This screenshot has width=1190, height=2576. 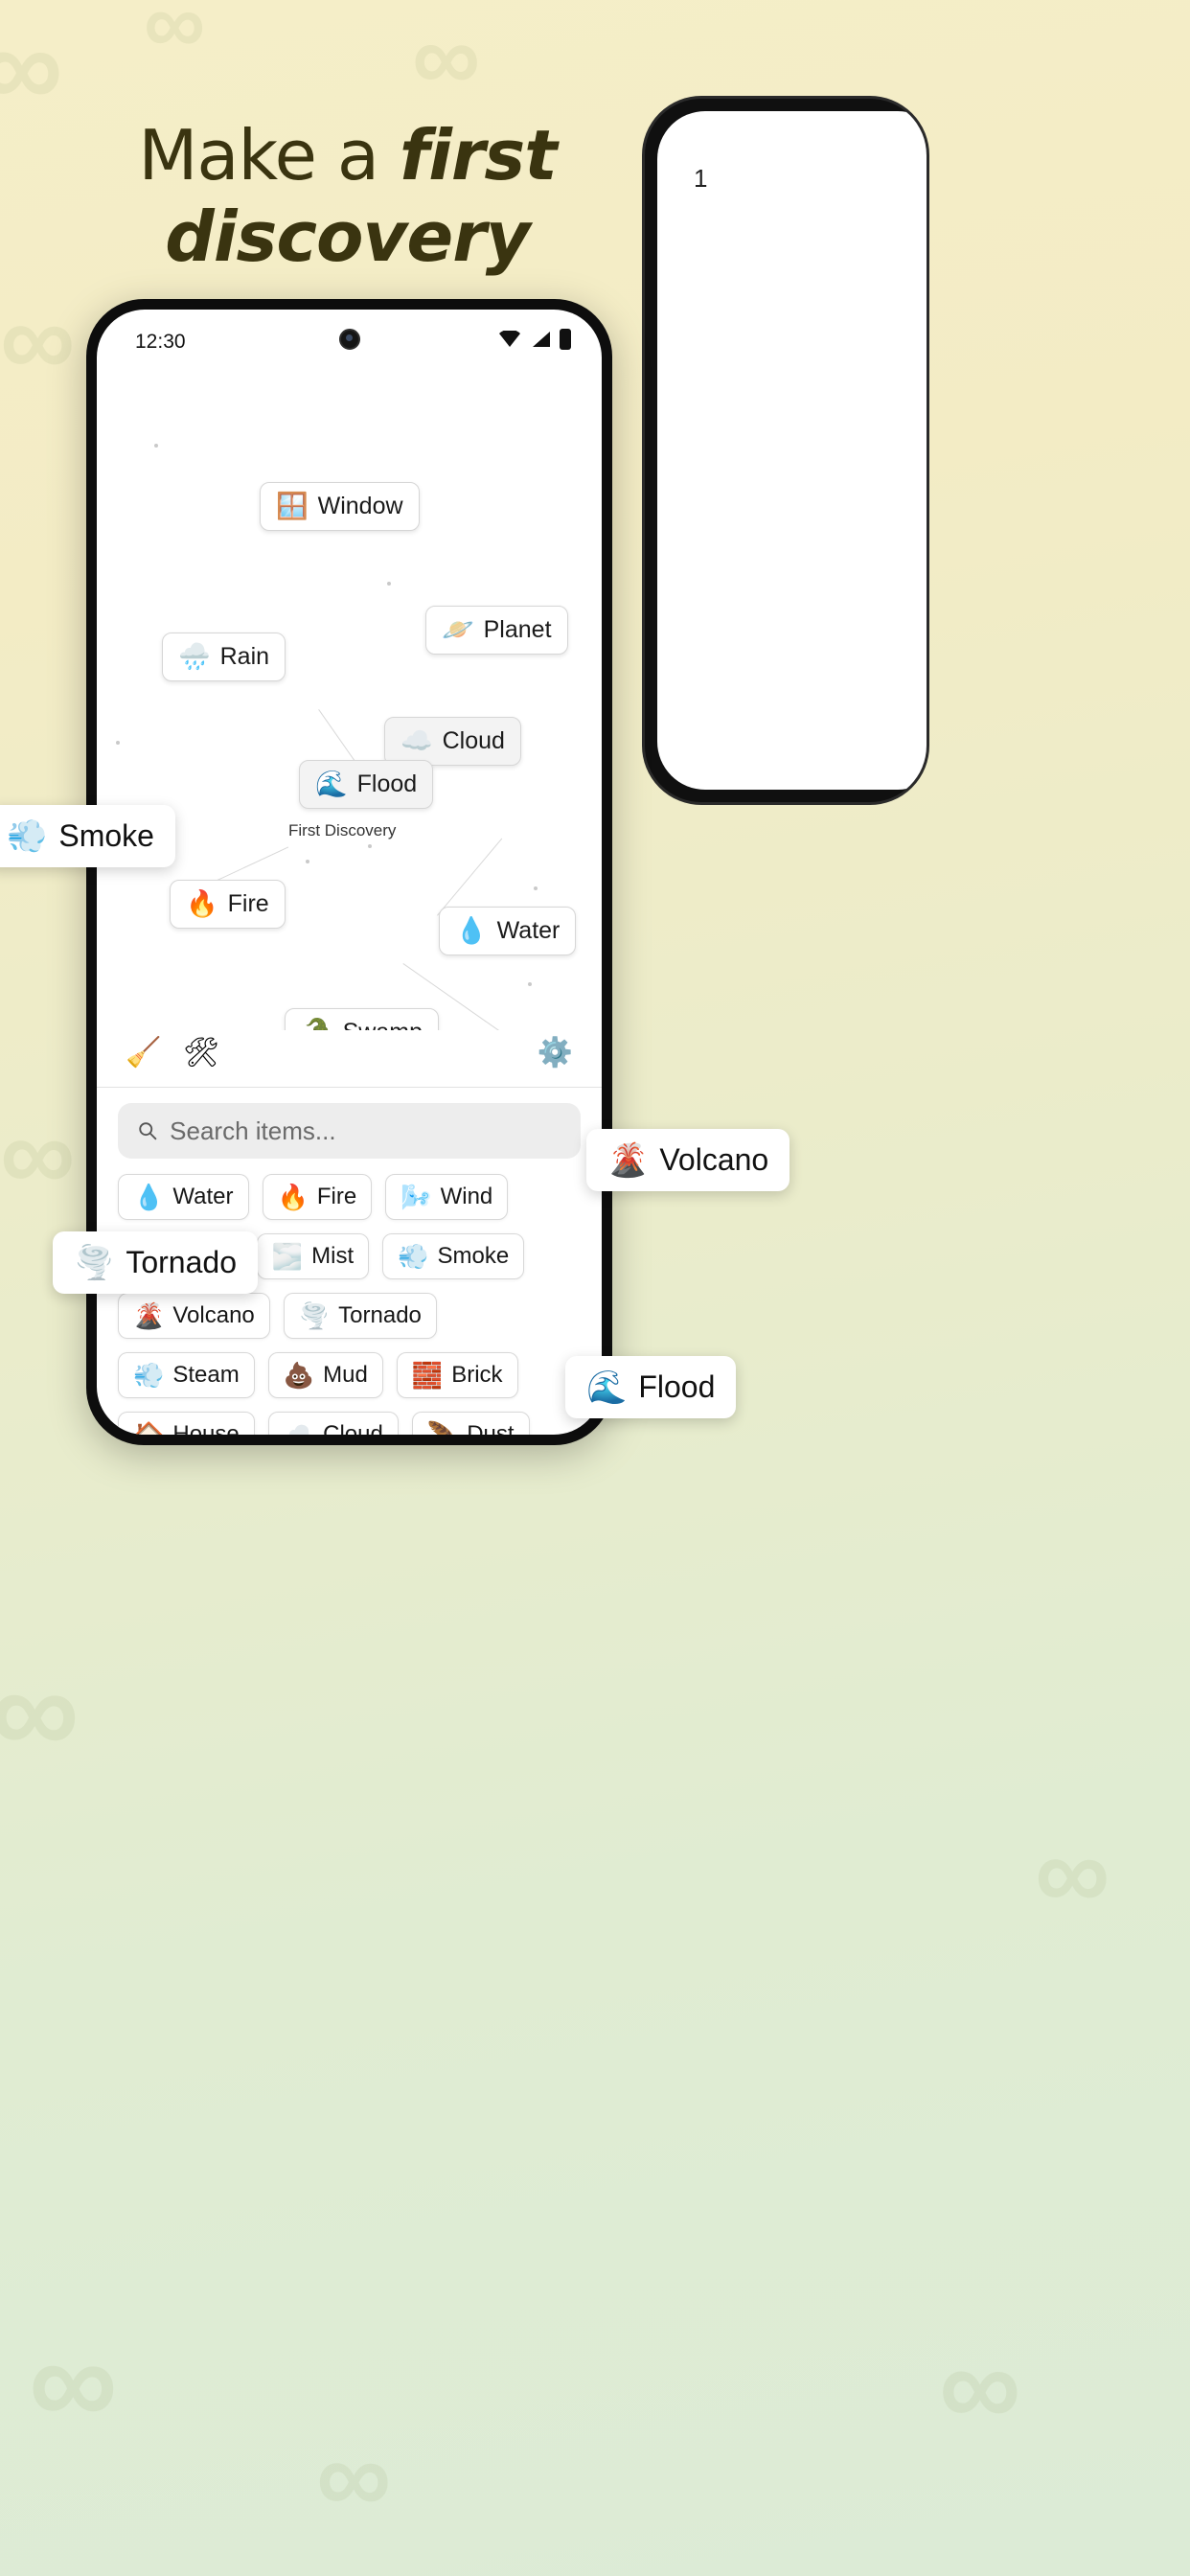 I want to click on palette-item: 💨 Smoke, so click(x=453, y=1256).